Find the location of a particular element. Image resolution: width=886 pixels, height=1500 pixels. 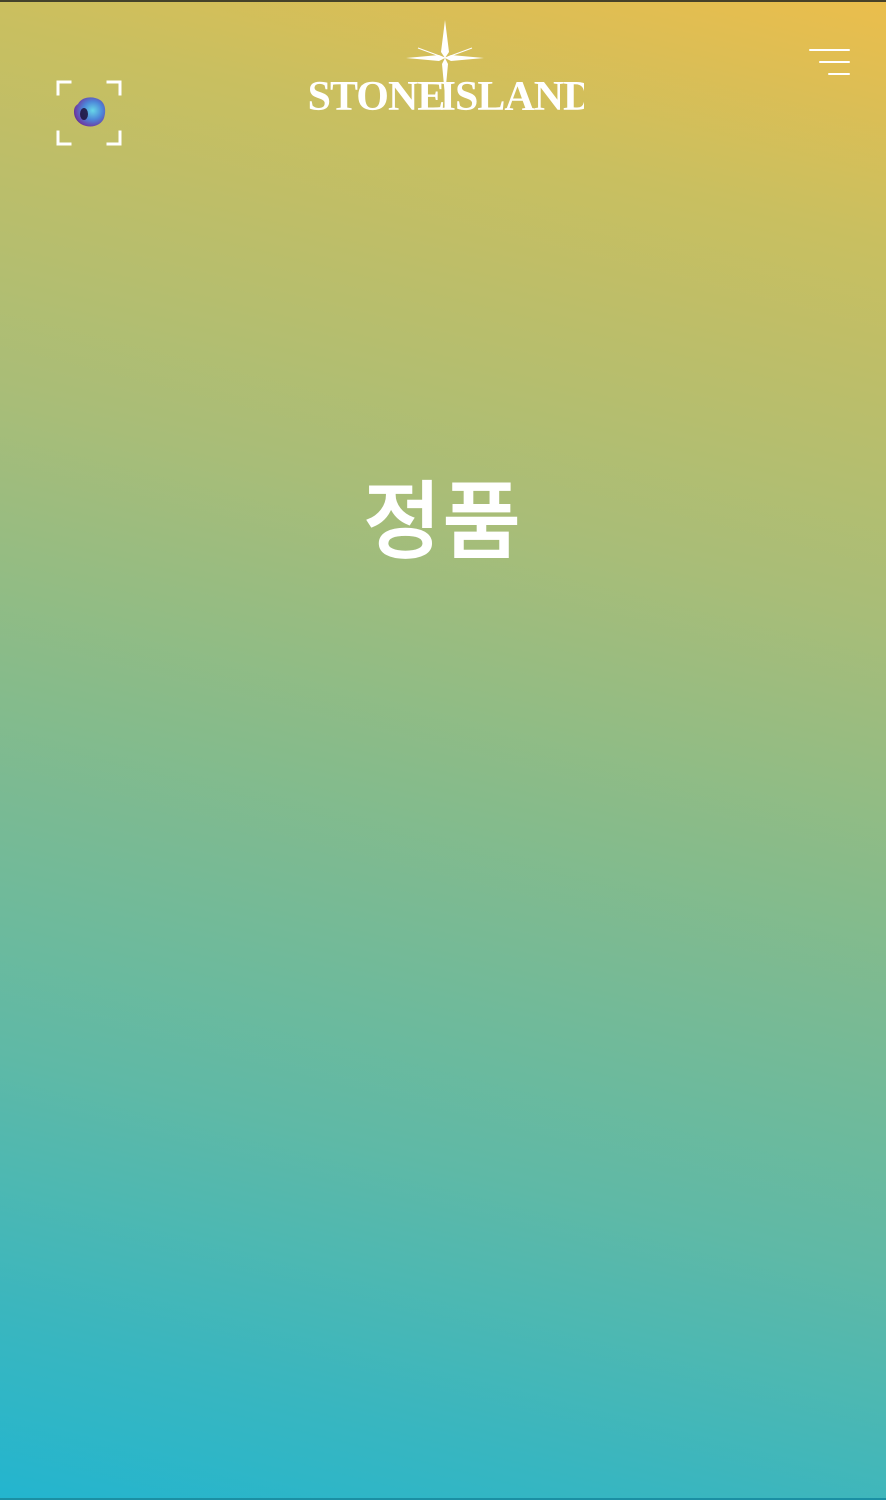

logo-text-island: ISLAND is located at coordinates (512, 96).